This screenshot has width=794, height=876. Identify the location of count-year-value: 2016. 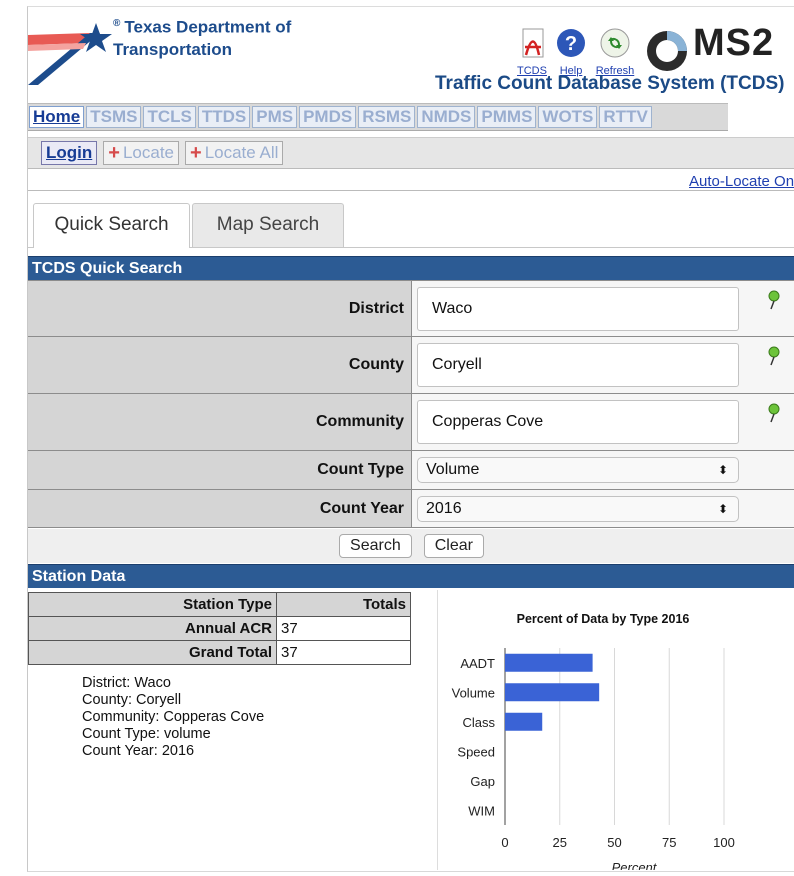
(444, 508).